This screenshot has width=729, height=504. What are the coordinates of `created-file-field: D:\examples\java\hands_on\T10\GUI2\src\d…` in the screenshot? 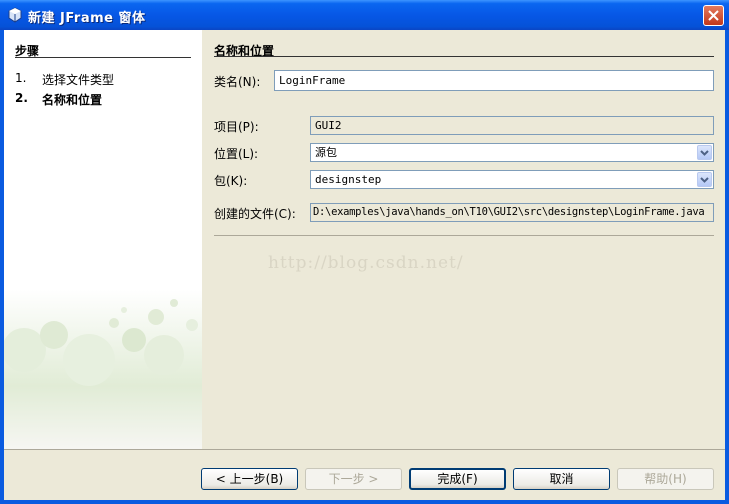 It's located at (512, 212).